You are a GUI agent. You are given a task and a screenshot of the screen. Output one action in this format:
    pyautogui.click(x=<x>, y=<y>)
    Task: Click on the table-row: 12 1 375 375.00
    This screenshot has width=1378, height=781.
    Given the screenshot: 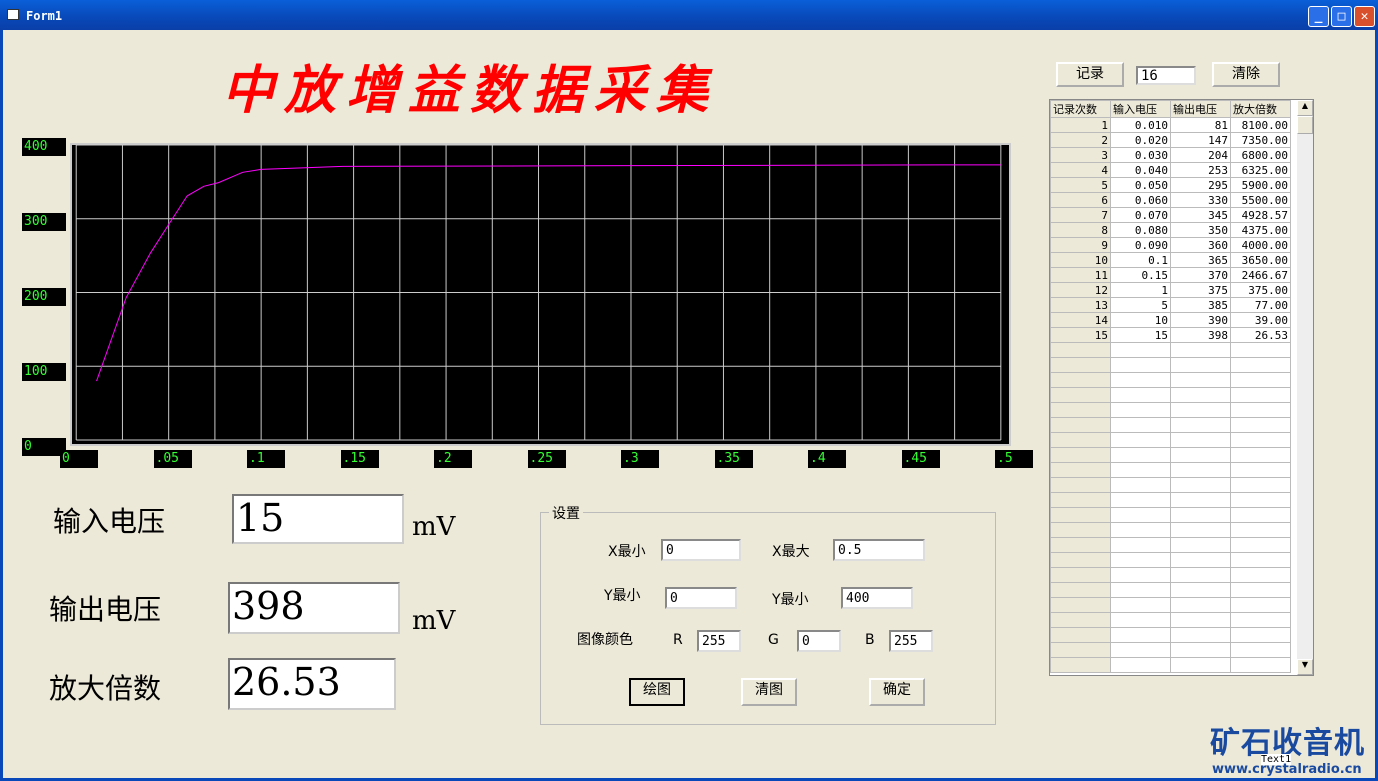 What is the action you would take?
    pyautogui.click(x=1170, y=290)
    